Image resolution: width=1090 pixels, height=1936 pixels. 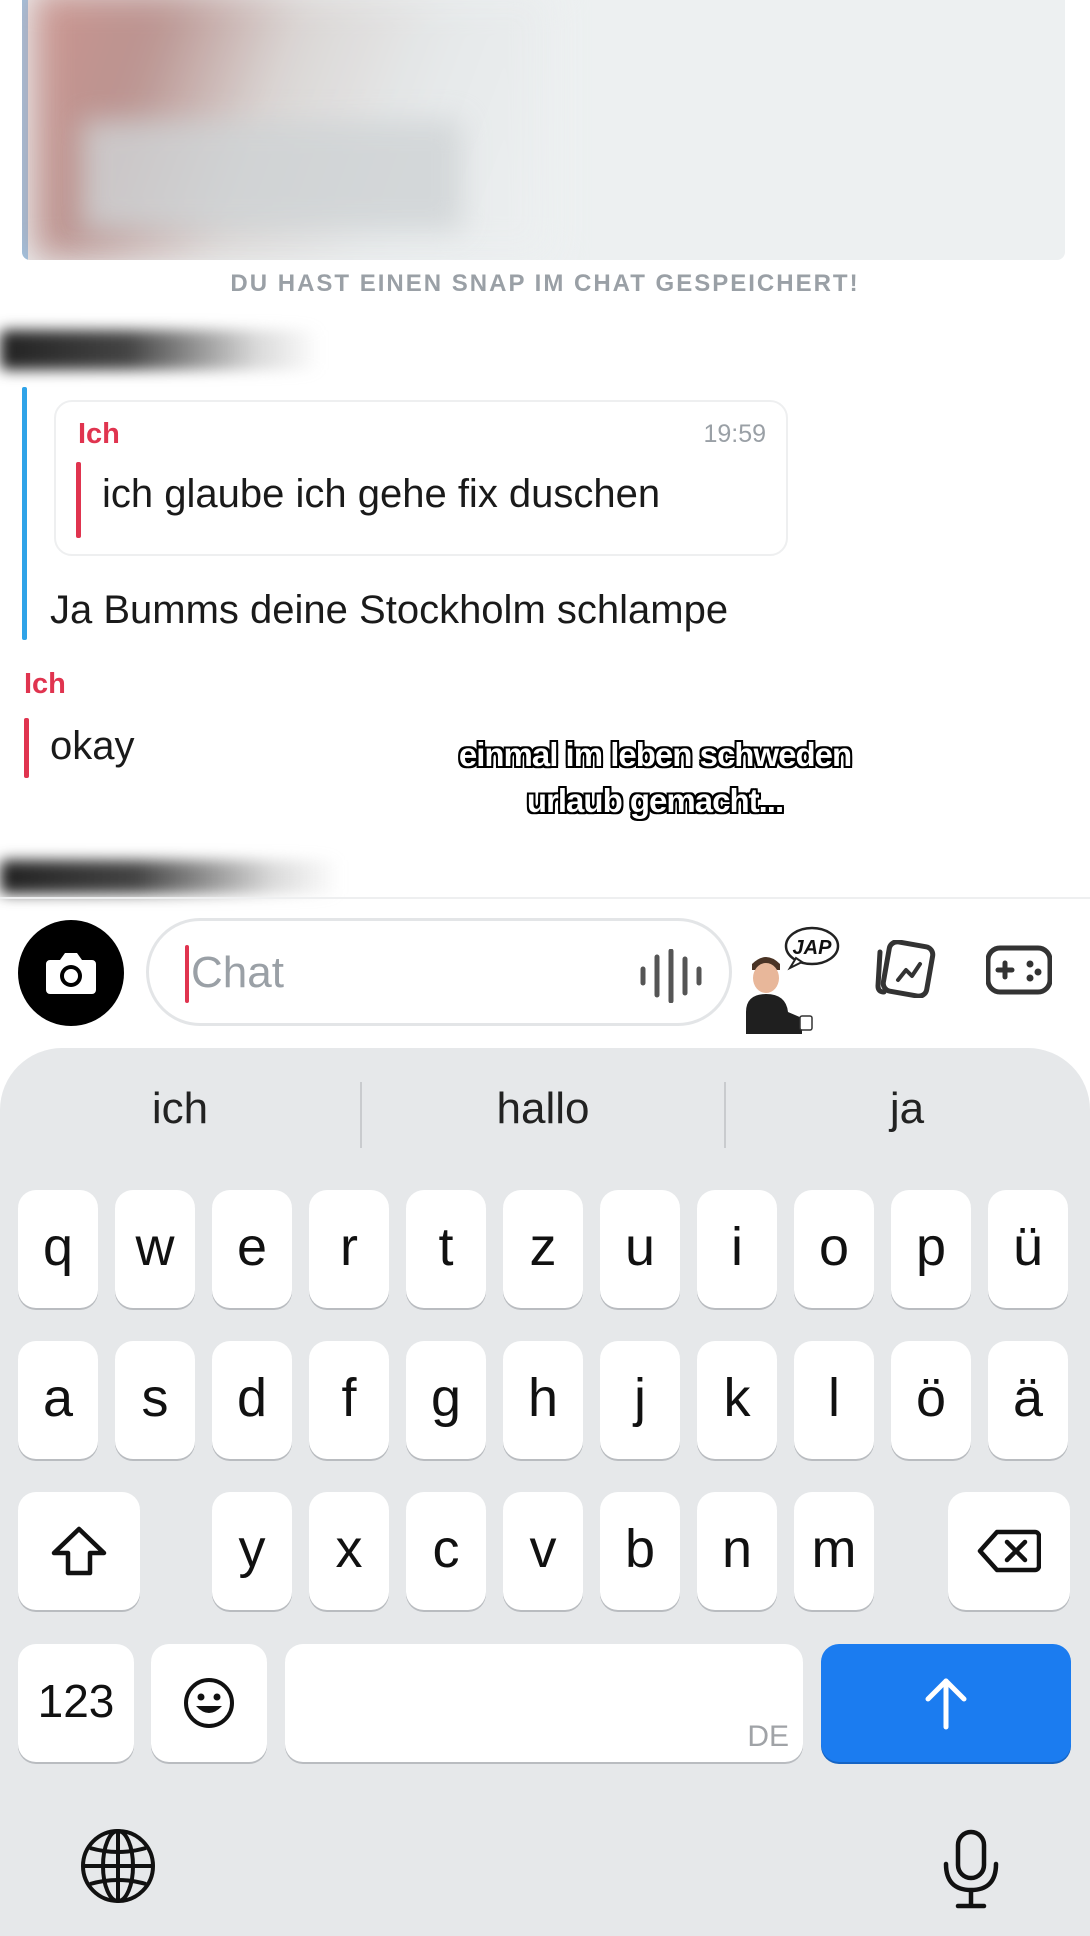 What do you see at coordinates (543, 1109) in the screenshot?
I see `suggestion-2: hallo` at bounding box center [543, 1109].